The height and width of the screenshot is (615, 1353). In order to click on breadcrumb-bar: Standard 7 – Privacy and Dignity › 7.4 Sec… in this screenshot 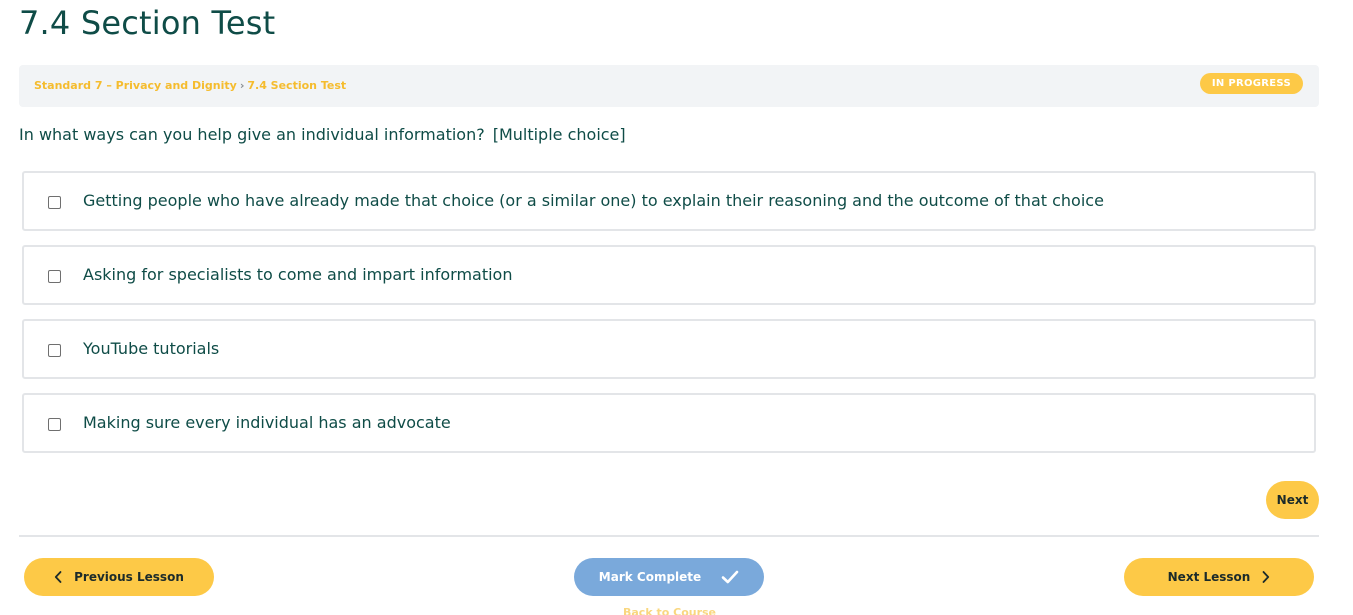, I will do `click(669, 86)`.